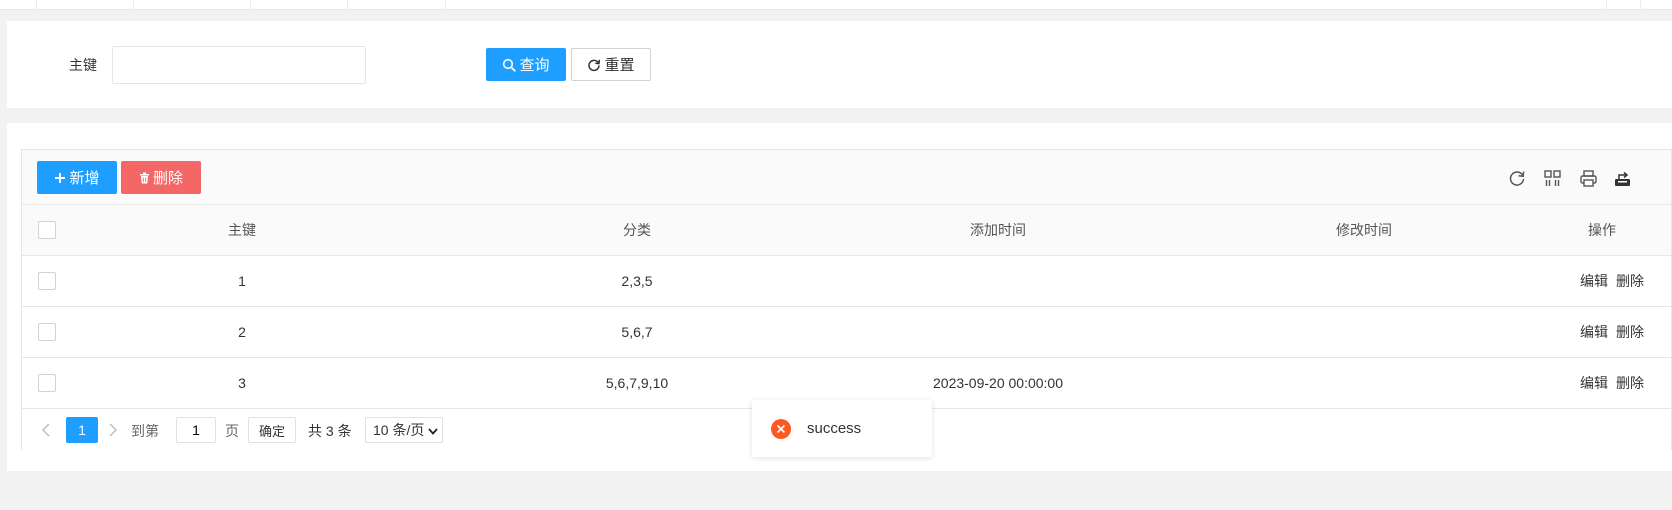 The image size is (1672, 510). What do you see at coordinates (113, 430) in the screenshot?
I see `next-page-icon` at bounding box center [113, 430].